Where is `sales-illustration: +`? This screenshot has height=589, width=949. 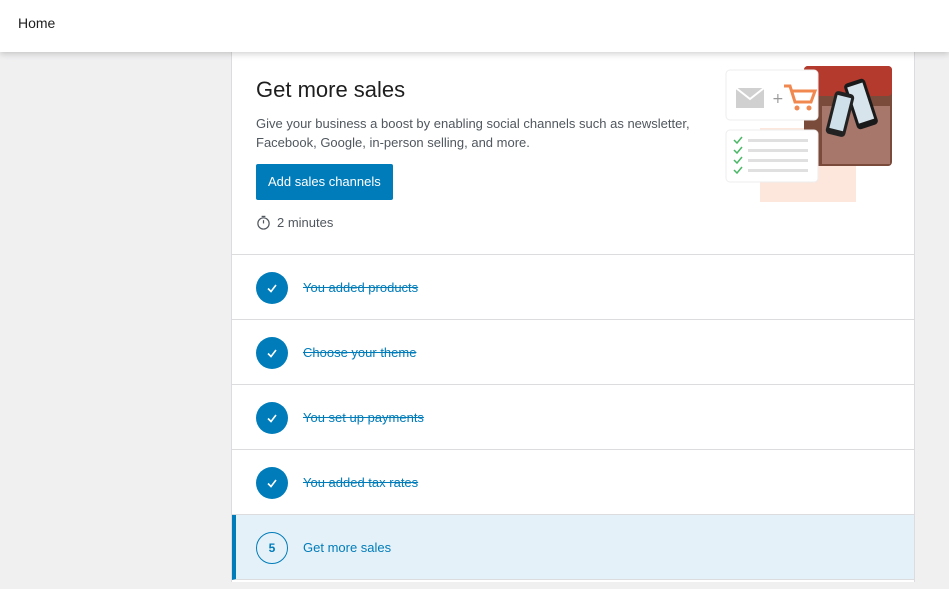 sales-illustration: + is located at coordinates (808, 134).